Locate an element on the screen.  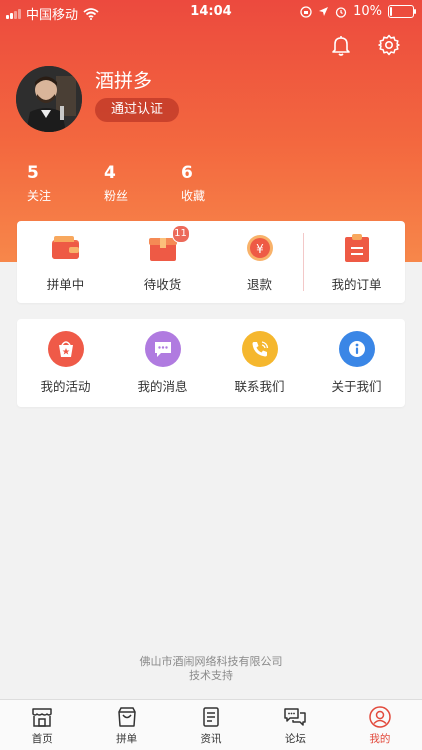
status-bar: 中国移动 14:04 10% is located at coordinates (211, 12).